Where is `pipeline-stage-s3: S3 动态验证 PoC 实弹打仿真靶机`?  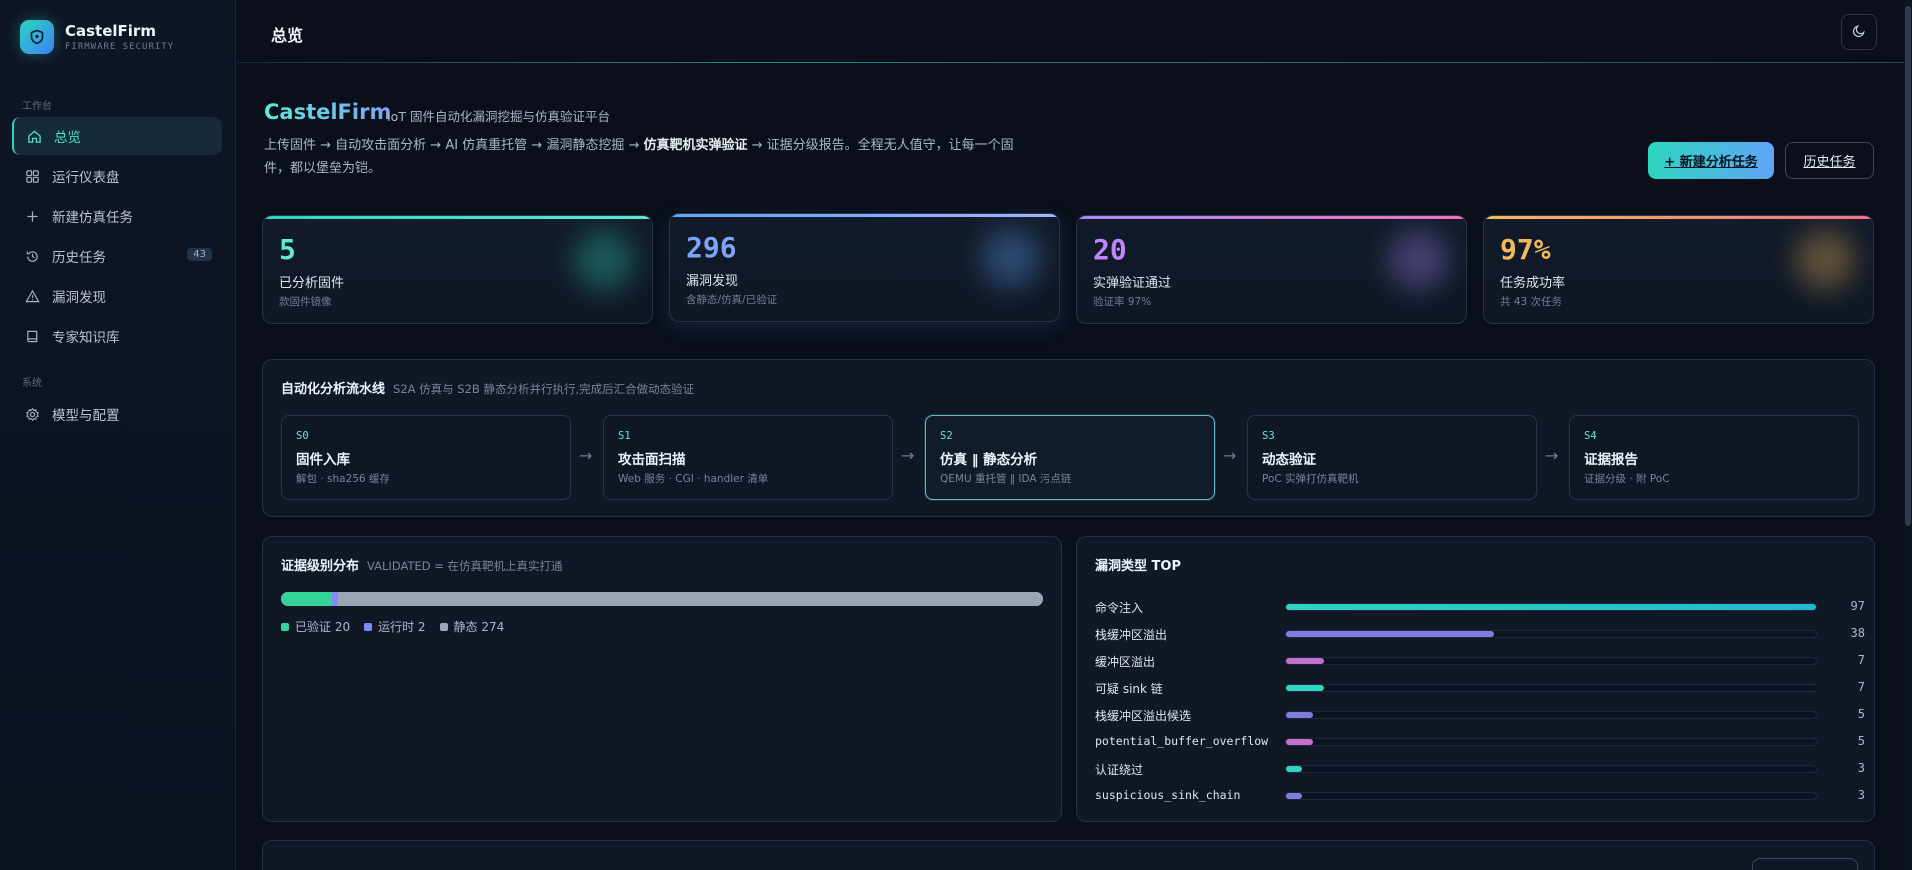
pipeline-stage-s3: S3 动态验证 PoC 实弹打仿真靶机 is located at coordinates (1392, 457).